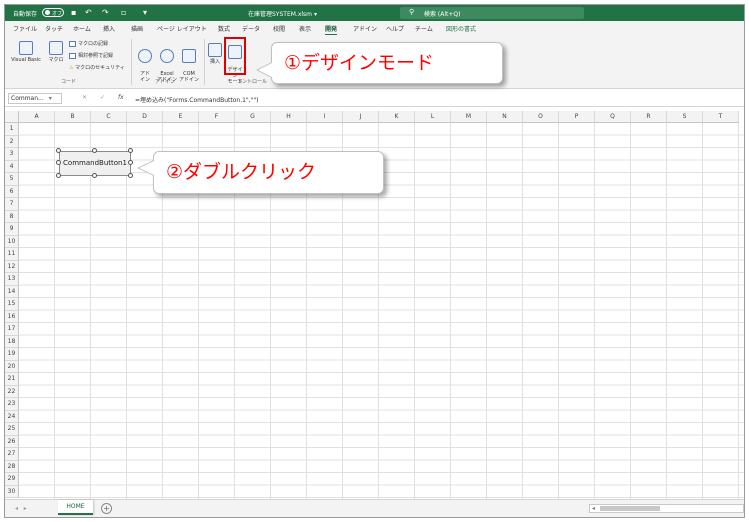  What do you see at coordinates (106, 508) in the screenshot?
I see `add-sheet-button: +` at bounding box center [106, 508].